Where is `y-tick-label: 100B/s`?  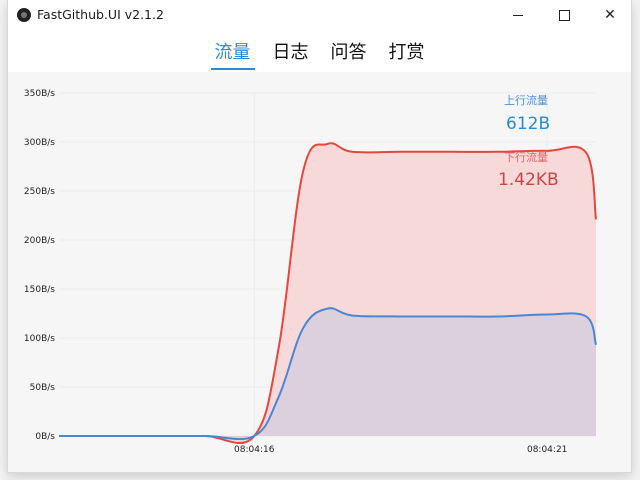 y-tick-label: 100B/s is located at coordinates (39, 339).